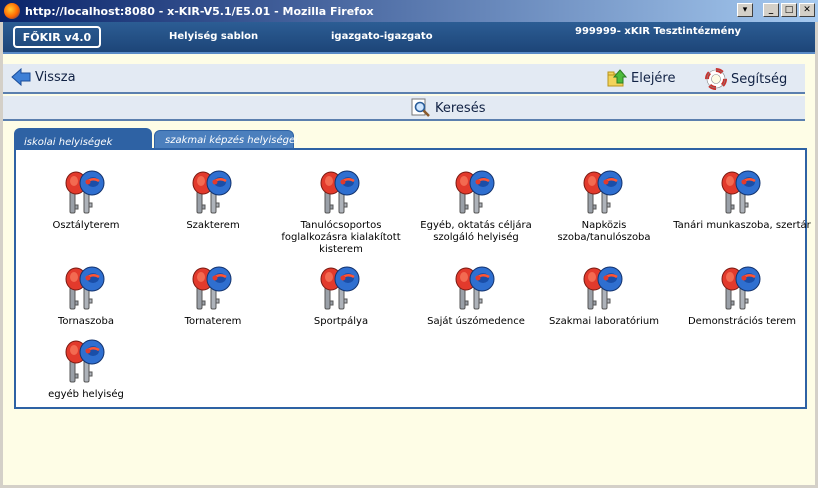 The height and width of the screenshot is (488, 818). What do you see at coordinates (476, 231) in the screenshot?
I see `room-type-label: Egyéb, oktatás céljára szolgáló helyiség` at bounding box center [476, 231].